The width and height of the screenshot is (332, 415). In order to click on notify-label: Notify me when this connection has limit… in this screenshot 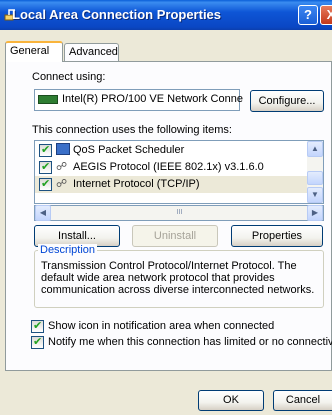, I will do `click(190, 342)`.